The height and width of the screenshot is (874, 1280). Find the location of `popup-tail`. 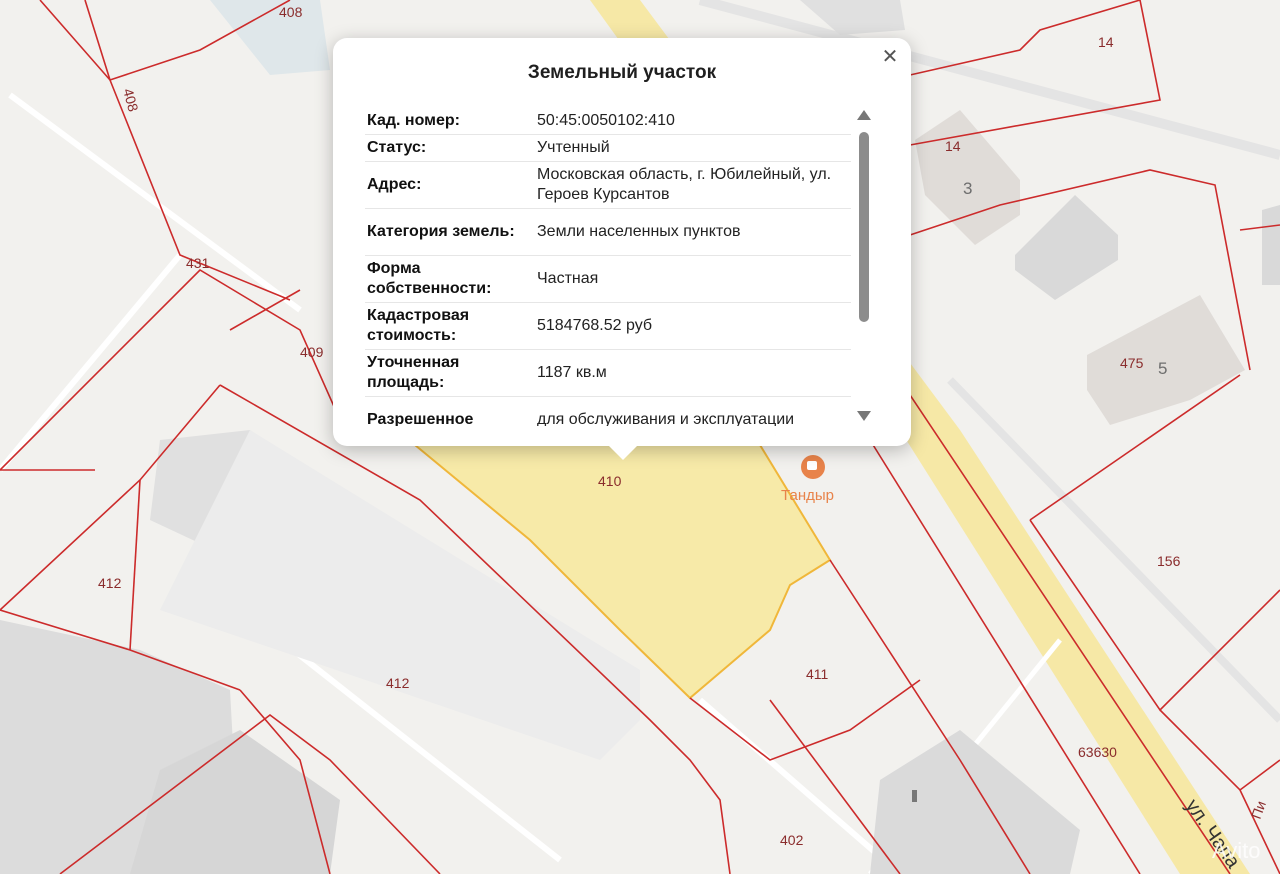

popup-tail is located at coordinates (623, 453).